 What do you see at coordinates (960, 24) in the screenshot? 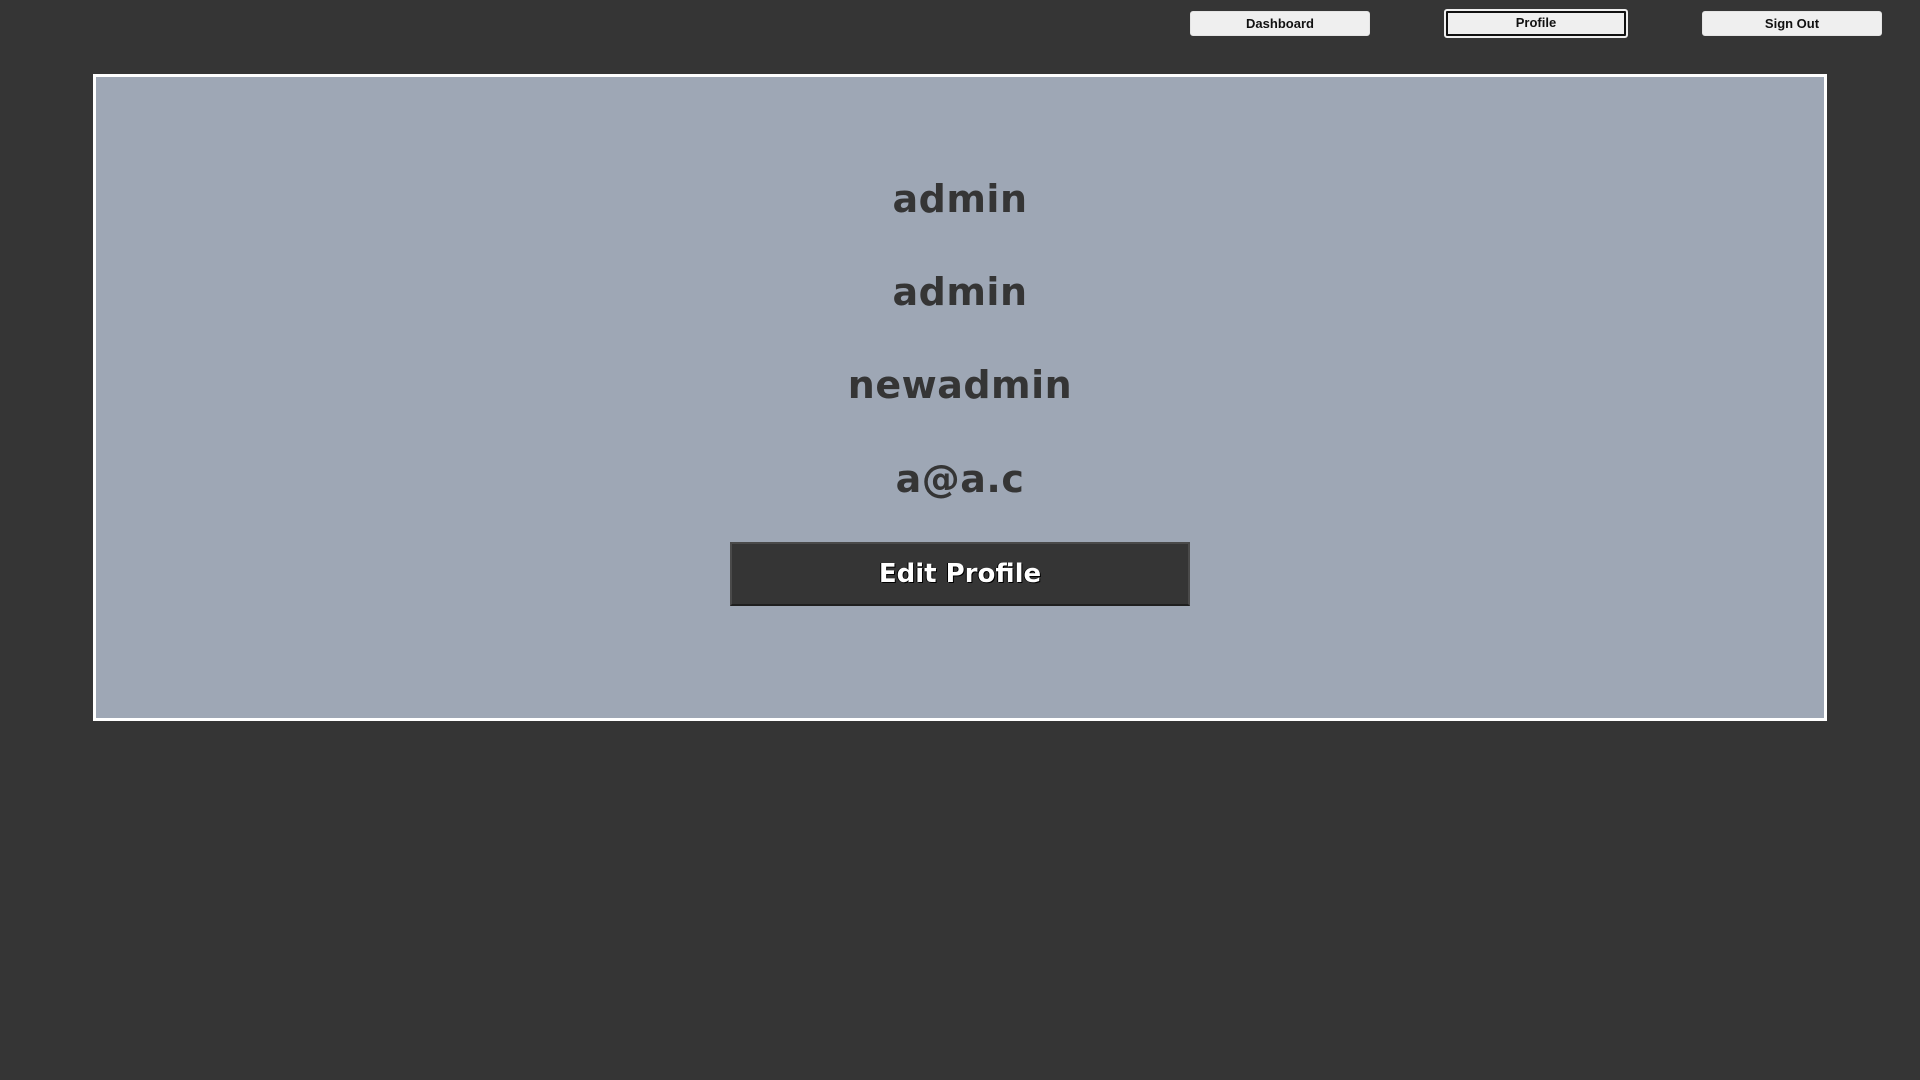
I see `top-nav: Dashboard Profile Sign Out` at bounding box center [960, 24].